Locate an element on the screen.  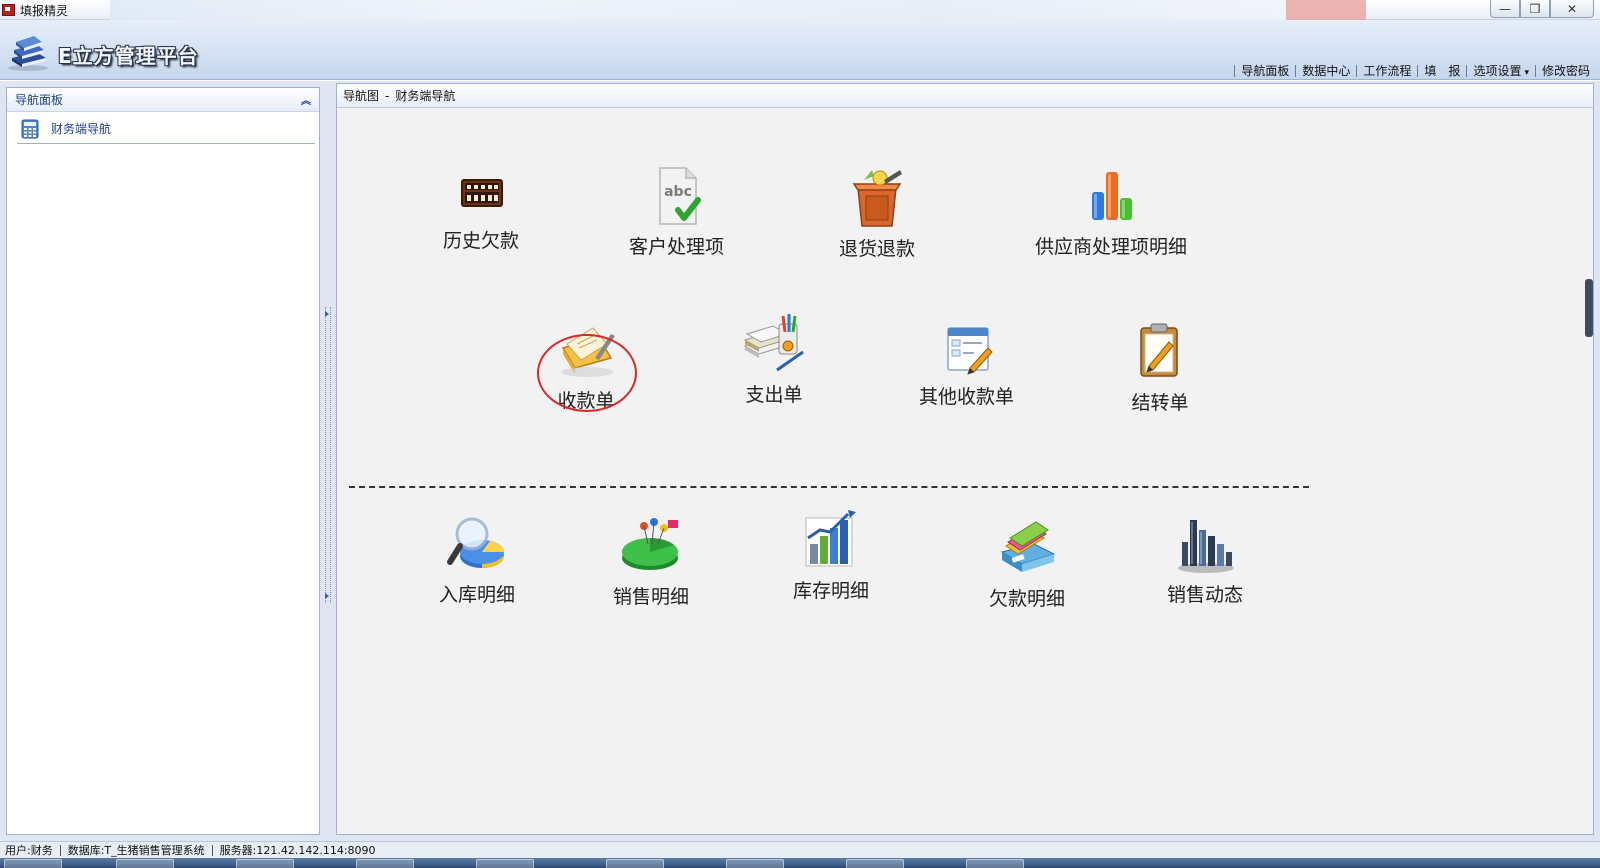
form-edit-icon is located at coordinates (969, 351).